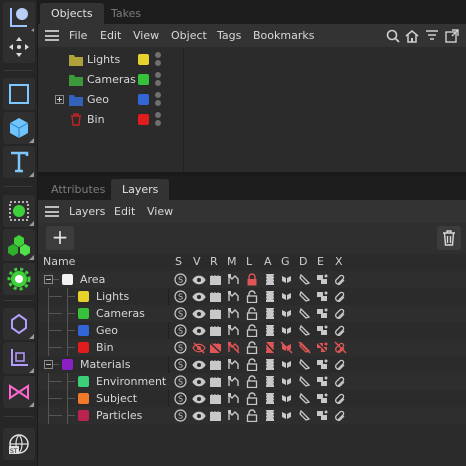 The width and height of the screenshot is (466, 466). I want to click on rectangle-select-button, so click(19, 94).